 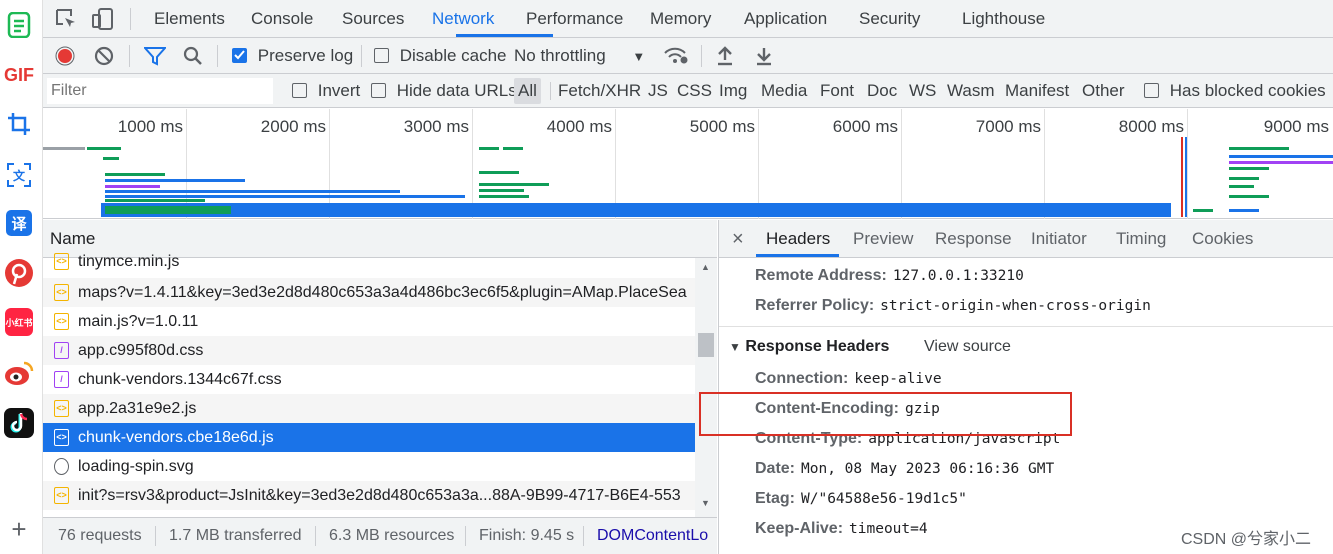 I want to click on timeline-tick-label: 9000 ms, so click(x=1296, y=126).